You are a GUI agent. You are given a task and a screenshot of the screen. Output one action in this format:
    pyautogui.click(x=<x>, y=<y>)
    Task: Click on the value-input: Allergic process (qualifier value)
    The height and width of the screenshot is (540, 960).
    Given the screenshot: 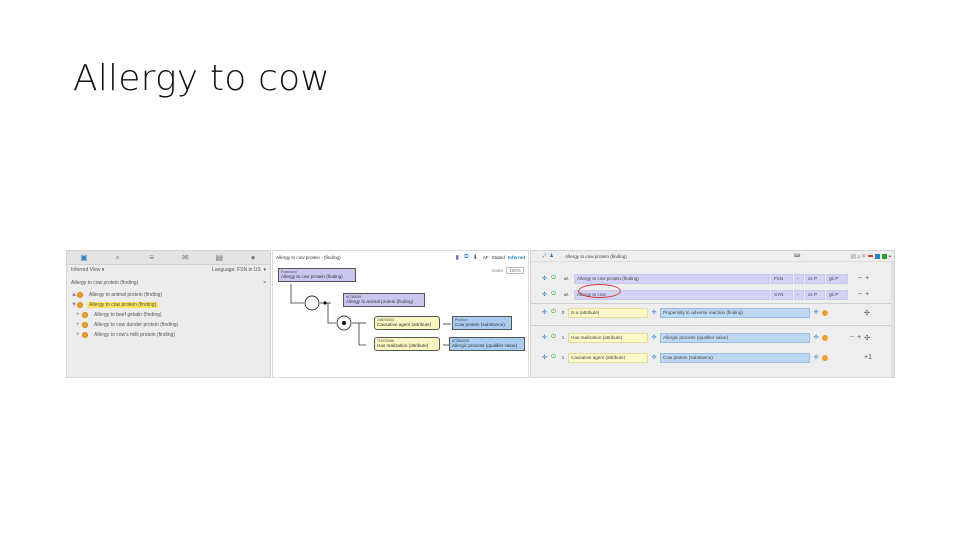 What is the action you would take?
    pyautogui.click(x=735, y=337)
    